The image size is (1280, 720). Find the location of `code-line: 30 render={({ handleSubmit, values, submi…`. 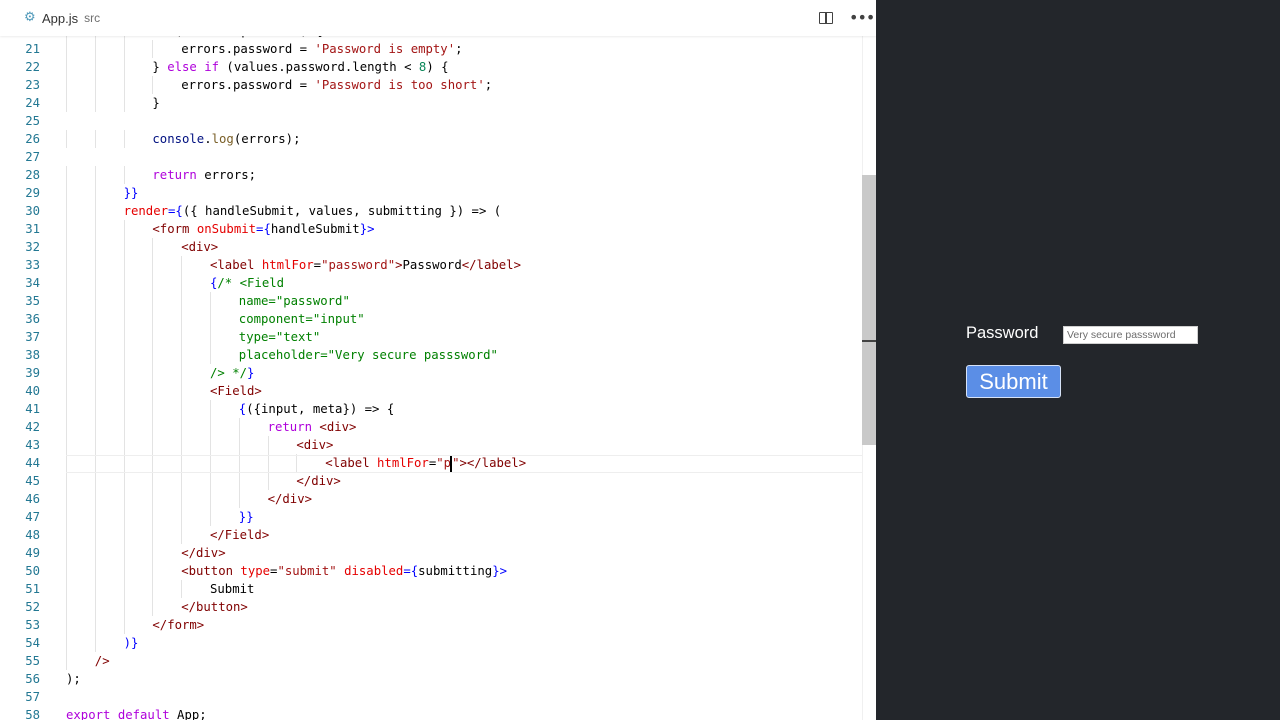

code-line: 30 render={({ handleSubmit, values, submi… is located at coordinates (438, 211).